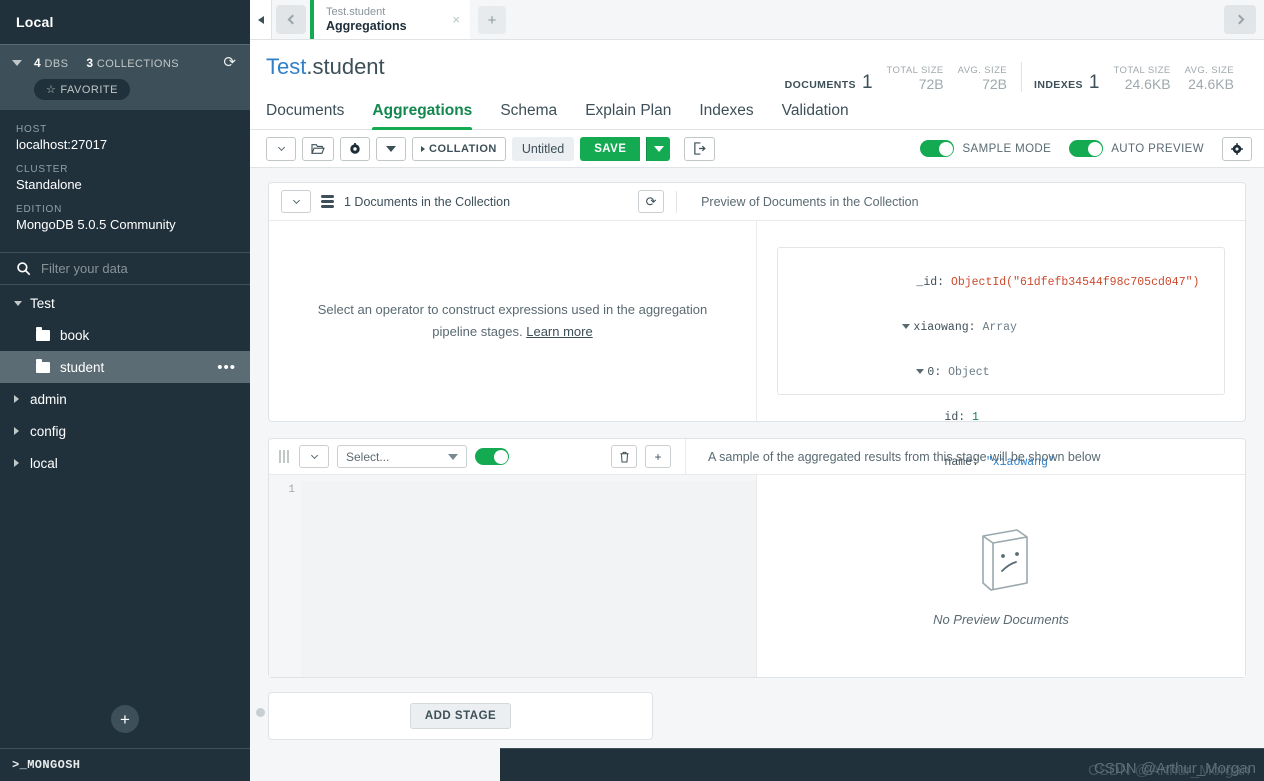  Describe the element at coordinates (90, 62) in the screenshot. I see `collections-count: 3` at that location.